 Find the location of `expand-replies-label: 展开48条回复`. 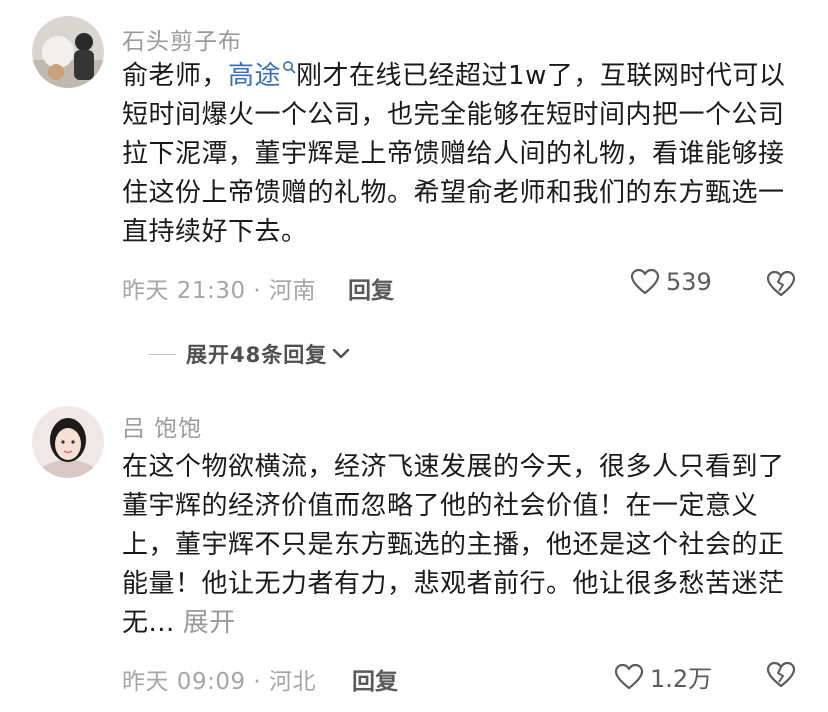

expand-replies-label: 展开48条回复 is located at coordinates (257, 355).